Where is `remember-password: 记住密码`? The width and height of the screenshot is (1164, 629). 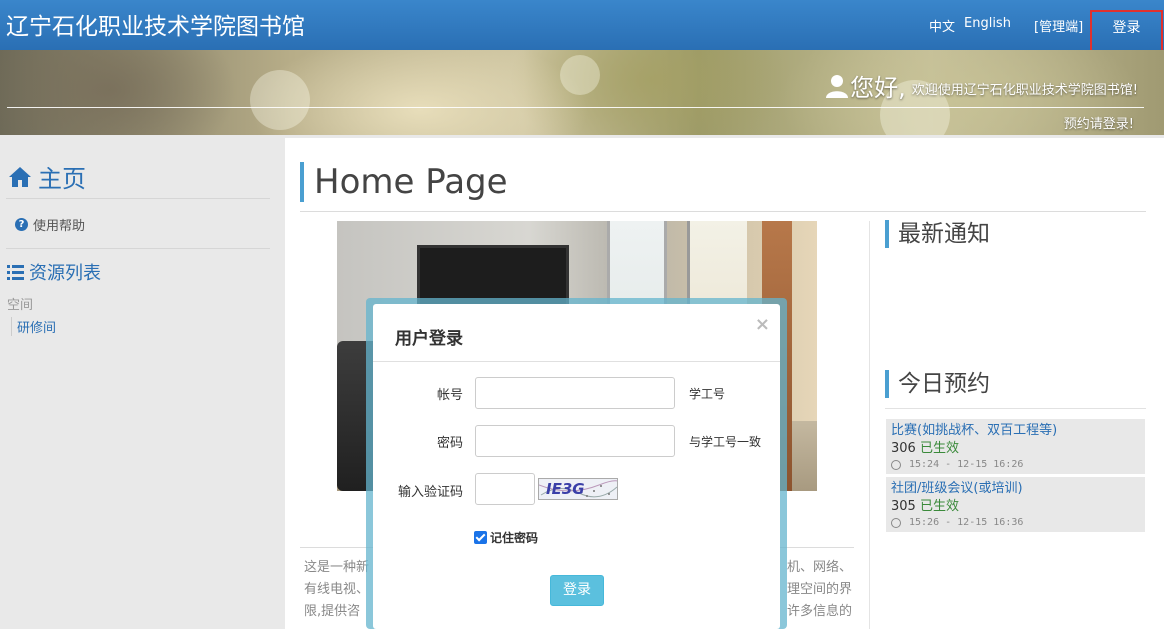 remember-password: 记住密码 is located at coordinates (506, 537).